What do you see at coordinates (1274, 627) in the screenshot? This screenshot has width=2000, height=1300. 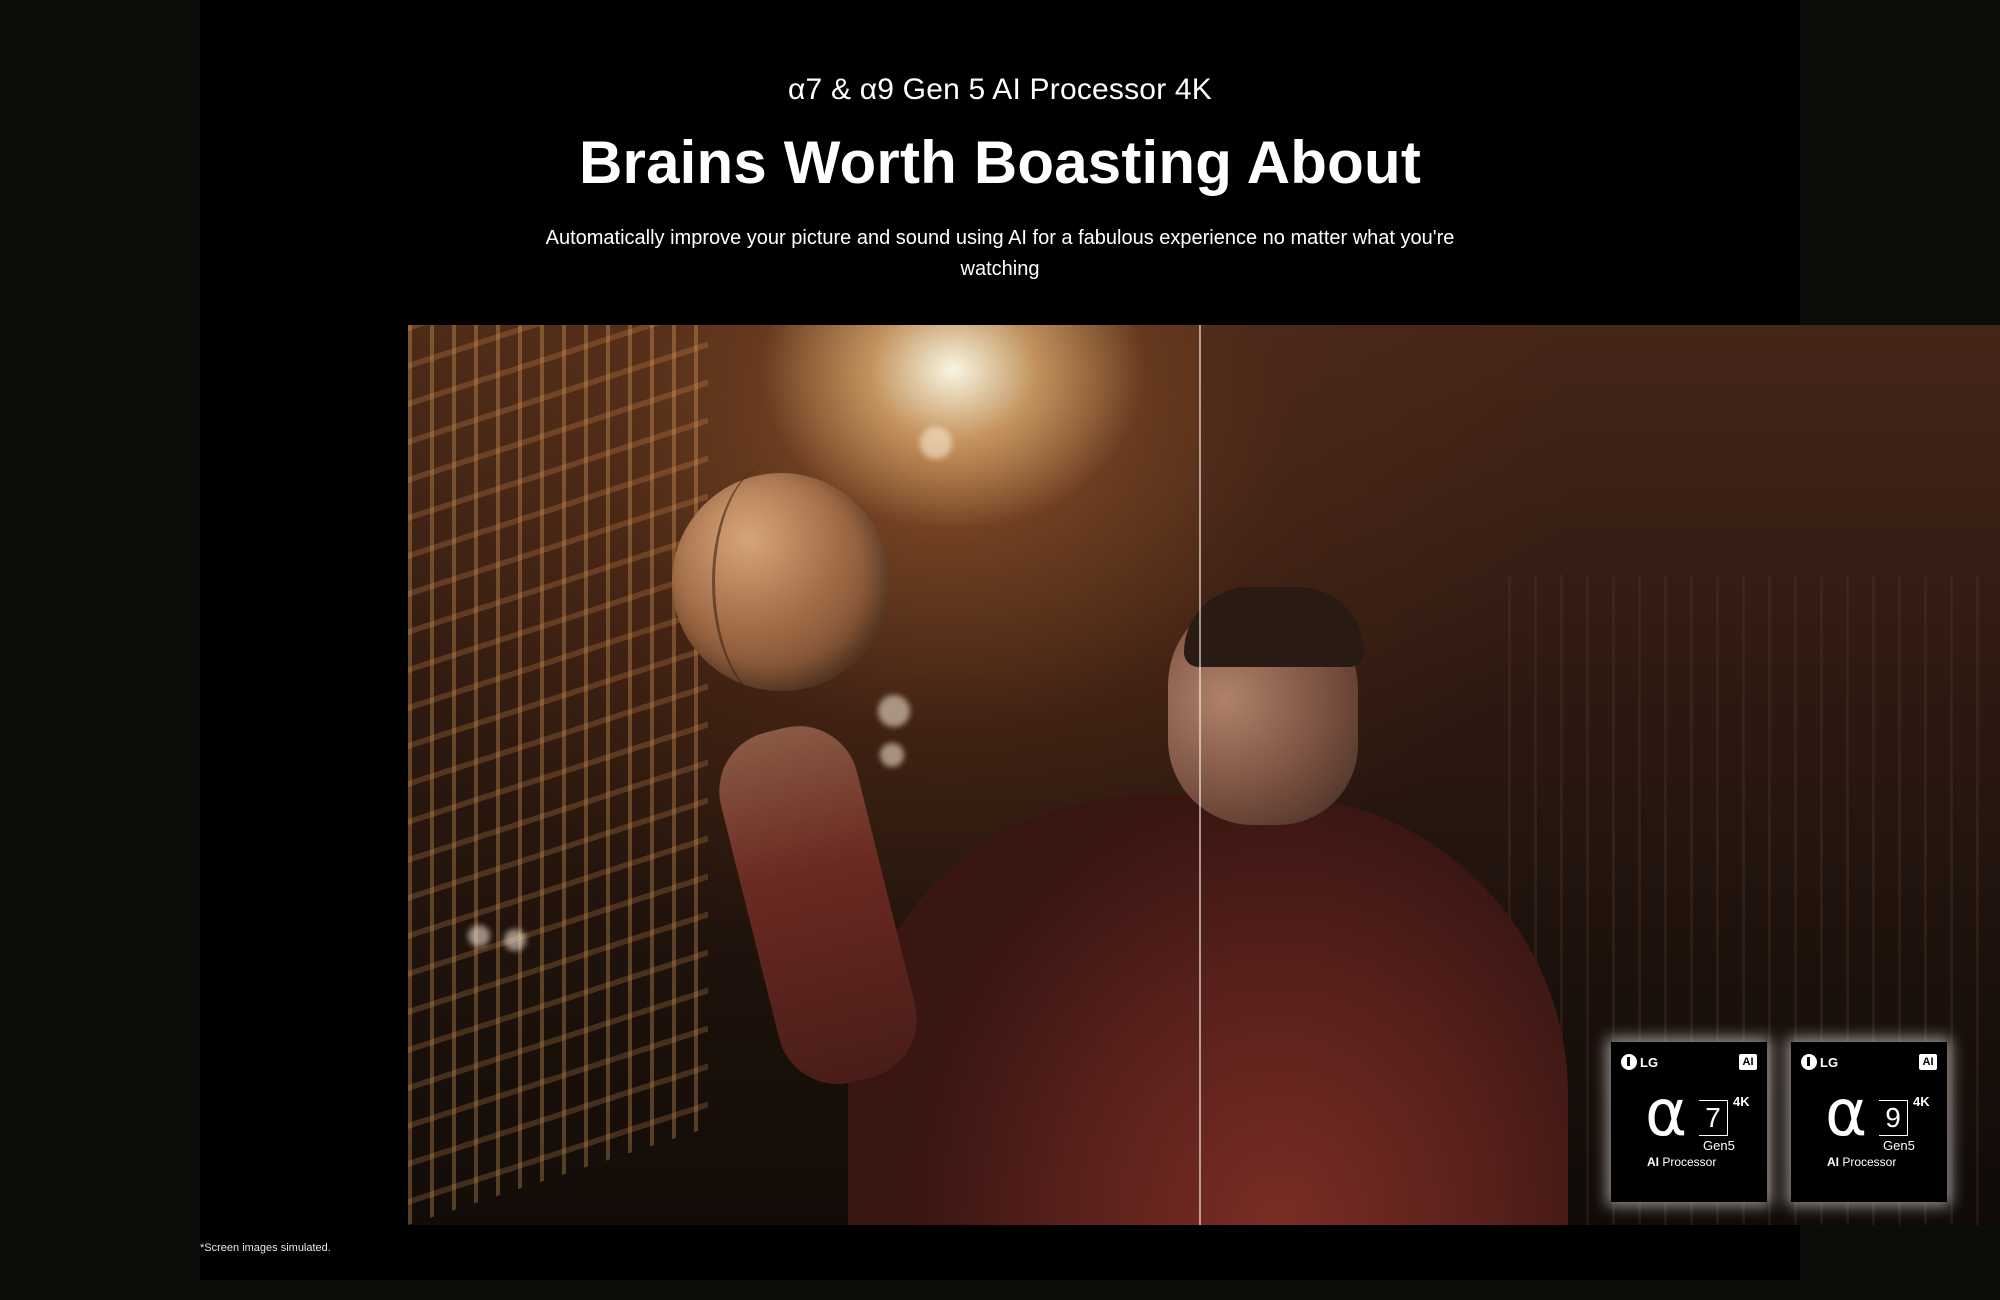 I see `person-hair` at bounding box center [1274, 627].